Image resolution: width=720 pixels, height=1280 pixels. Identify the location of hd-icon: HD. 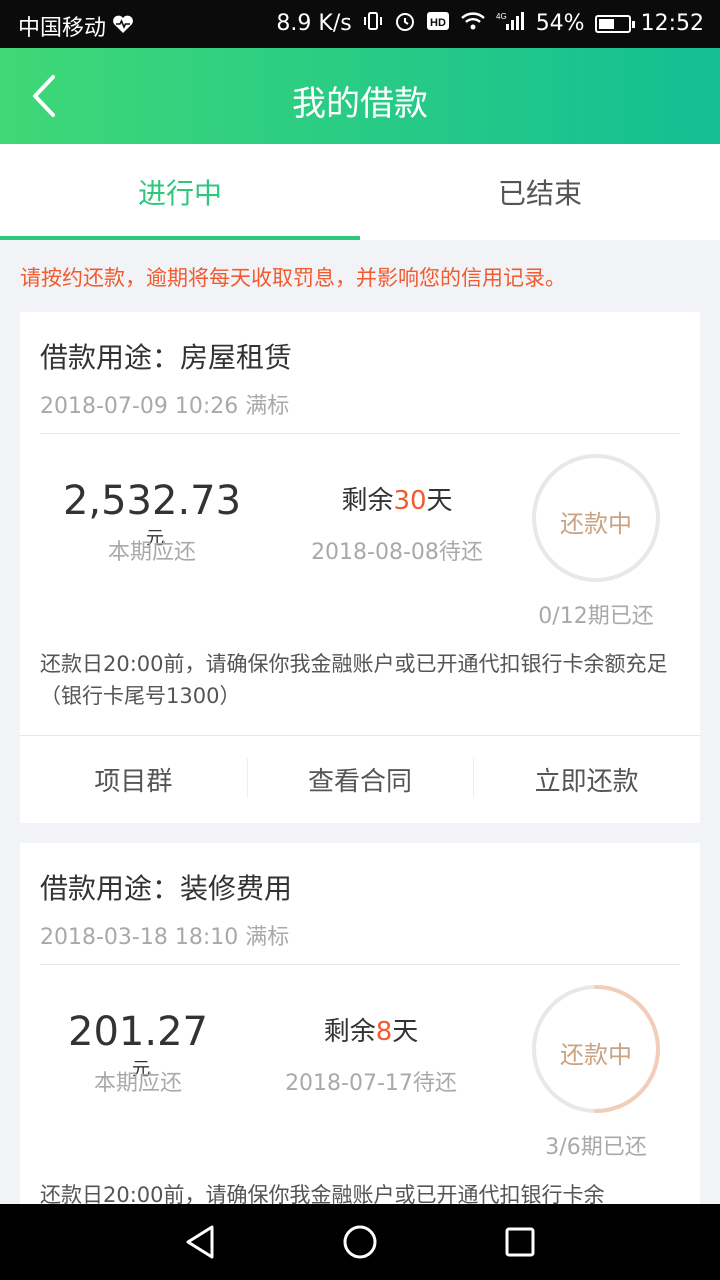
(438, 23).